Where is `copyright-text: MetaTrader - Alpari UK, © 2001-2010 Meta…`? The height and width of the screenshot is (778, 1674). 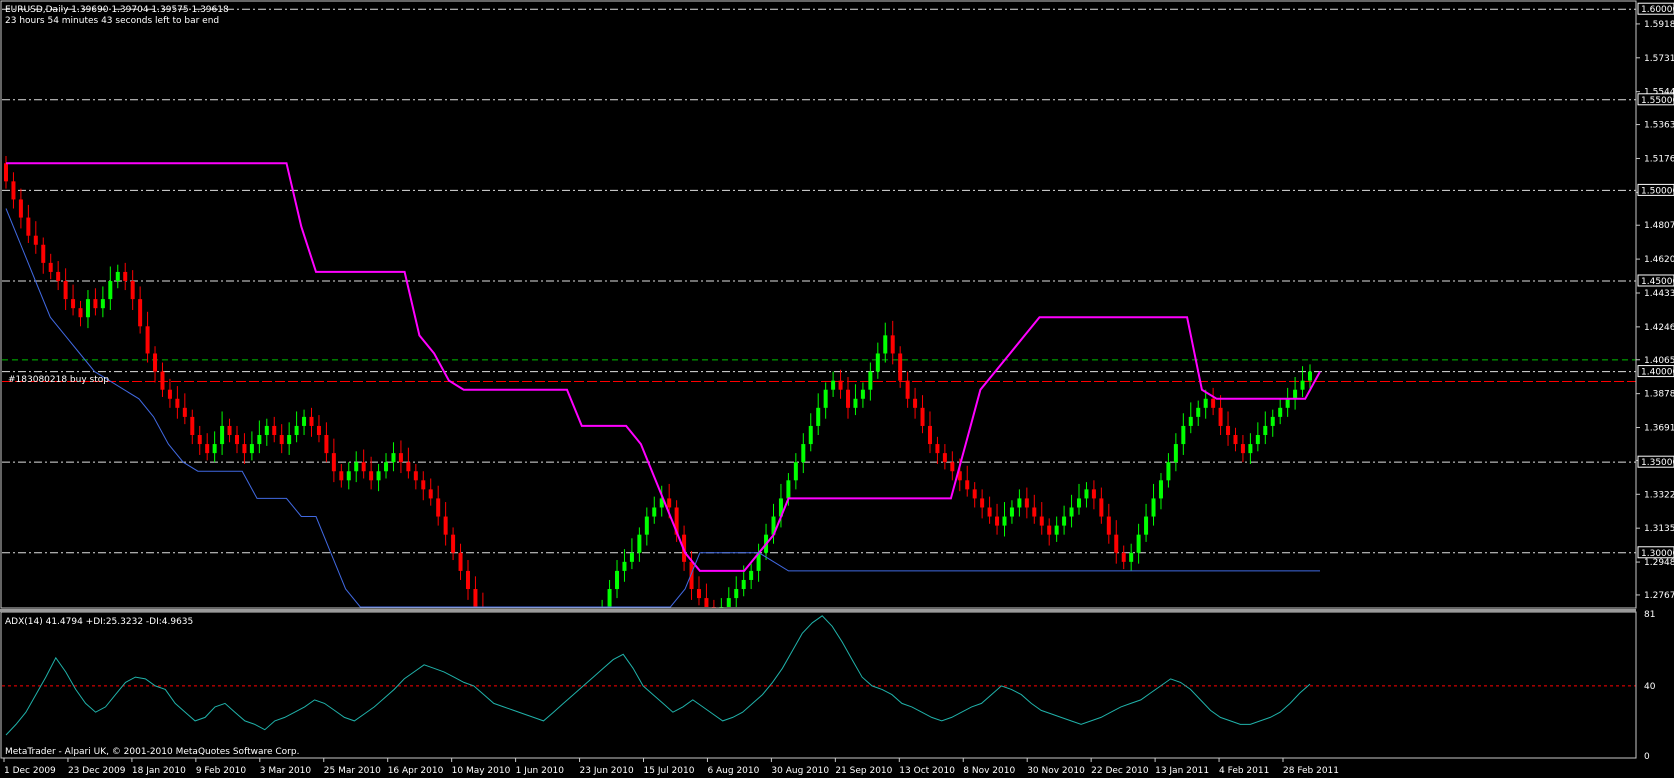 copyright-text: MetaTrader - Alpari UK, © 2001-2010 Meta… is located at coordinates (152, 752).